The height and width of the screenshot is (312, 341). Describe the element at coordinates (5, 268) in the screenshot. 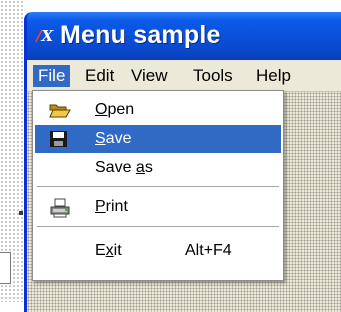

I see `desktop-element-fragment` at that location.